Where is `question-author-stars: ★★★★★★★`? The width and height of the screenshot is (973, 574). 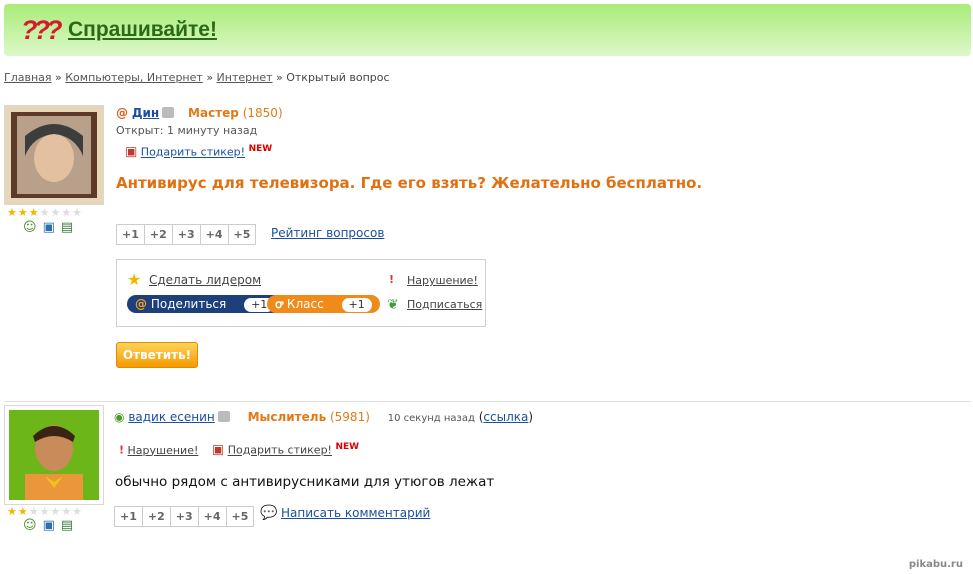
question-author-stars: ★★★★★★★ is located at coordinates (45, 212).